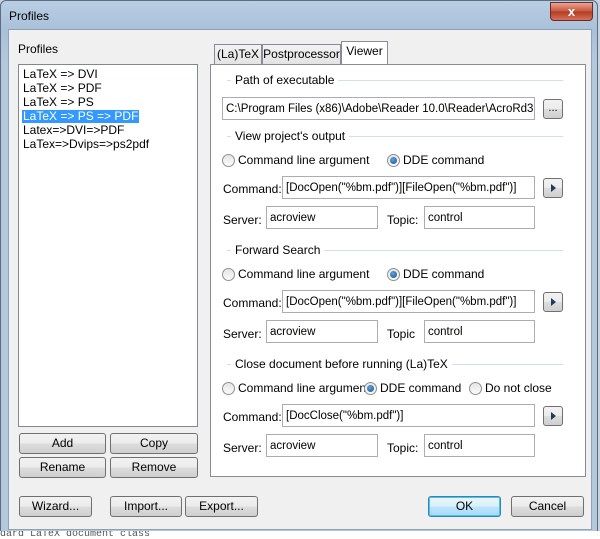 The width and height of the screenshot is (600, 539). Describe the element at coordinates (403, 220) in the screenshot. I see `view-topic-label: Topic:` at that location.